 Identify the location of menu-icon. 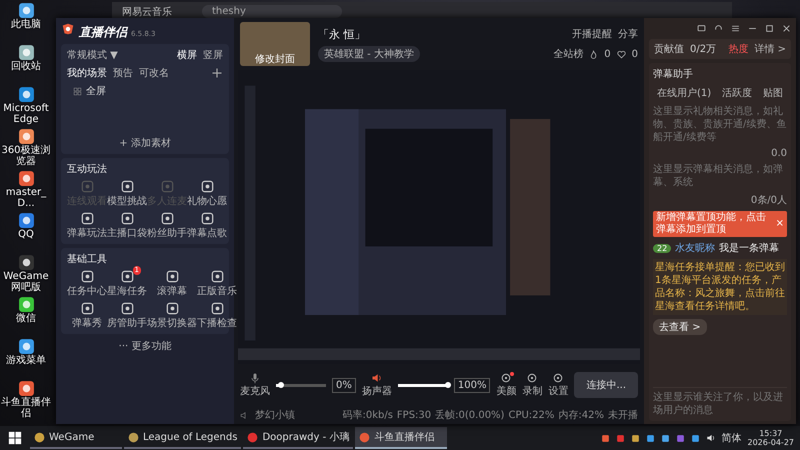
(735, 28).